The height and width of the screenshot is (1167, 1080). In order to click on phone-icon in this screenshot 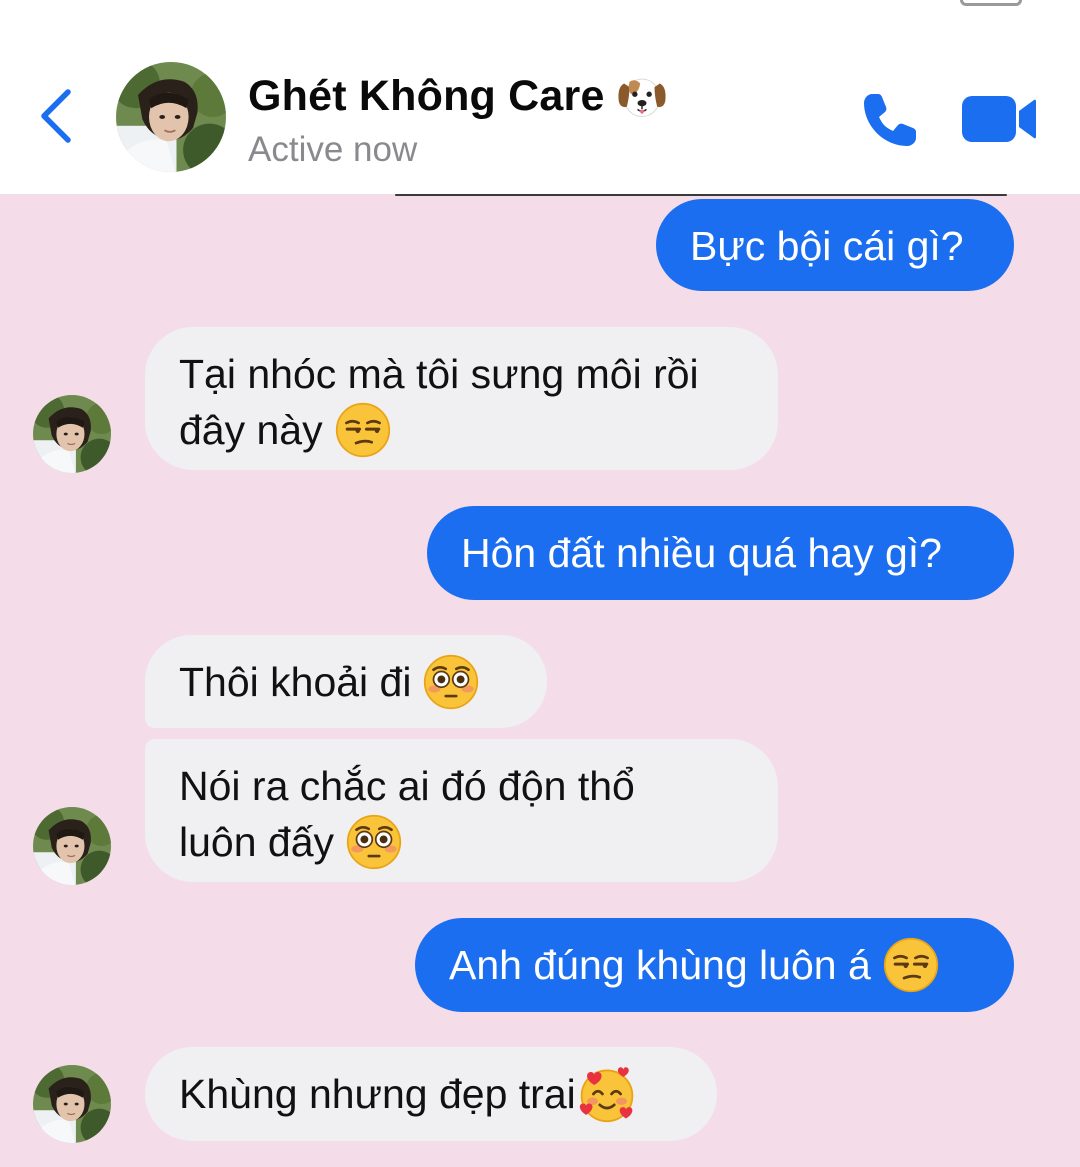, I will do `click(890, 120)`.